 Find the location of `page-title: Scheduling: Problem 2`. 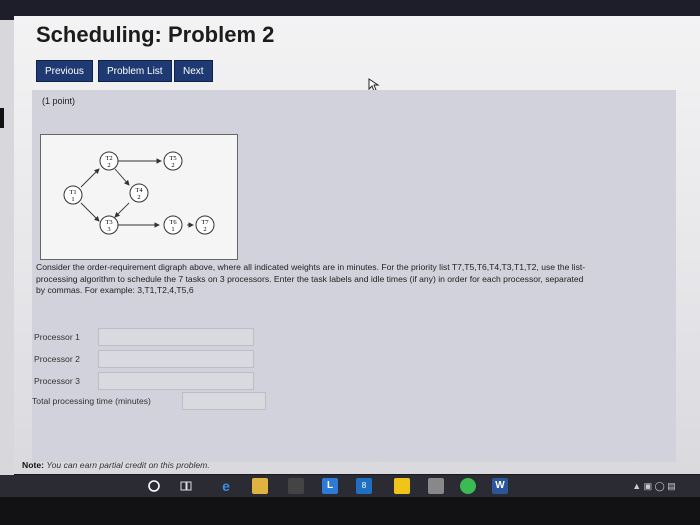

page-title: Scheduling: Problem 2 is located at coordinates (155, 34).